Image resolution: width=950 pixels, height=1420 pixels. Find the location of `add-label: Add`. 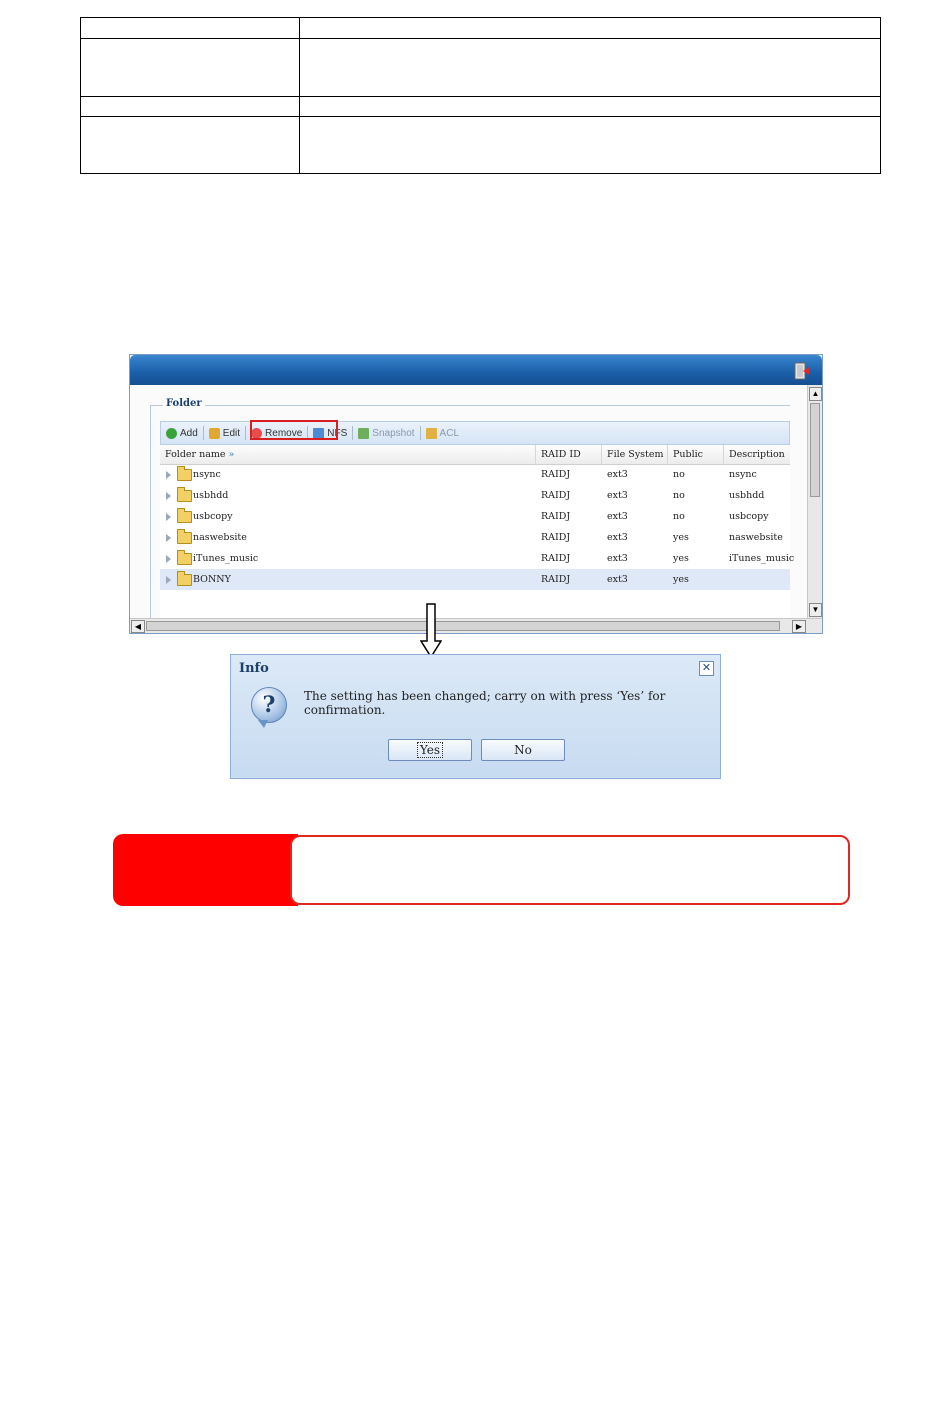

add-label: Add is located at coordinates (189, 433).